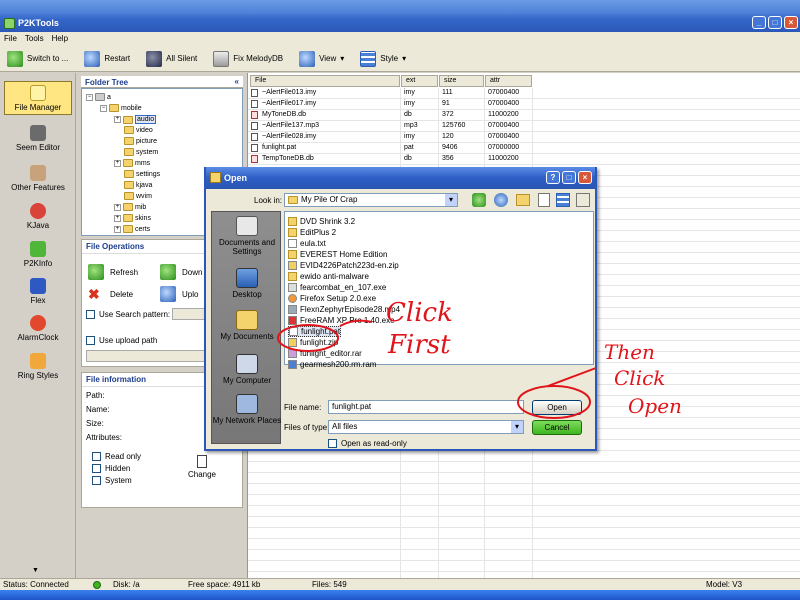  Describe the element at coordinates (325, 81) in the screenshot. I see `column-header-file: File` at that location.